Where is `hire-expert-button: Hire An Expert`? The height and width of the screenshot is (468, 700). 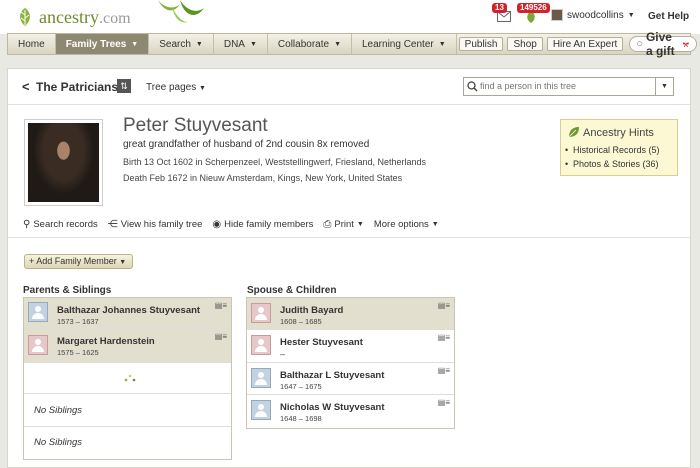 hire-expert-button: Hire An Expert is located at coordinates (585, 44).